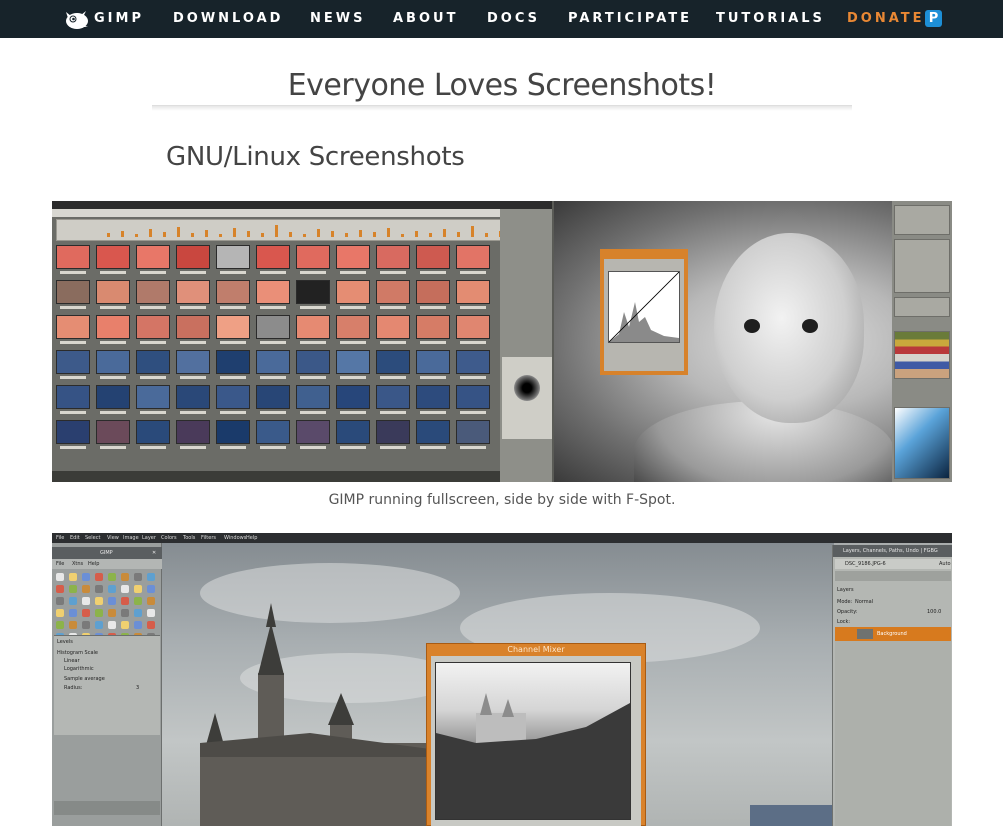 This screenshot has height=826, width=1003. What do you see at coordinates (770, 19) in the screenshot?
I see `nav-tutorials-link: TUTORIALS` at bounding box center [770, 19].